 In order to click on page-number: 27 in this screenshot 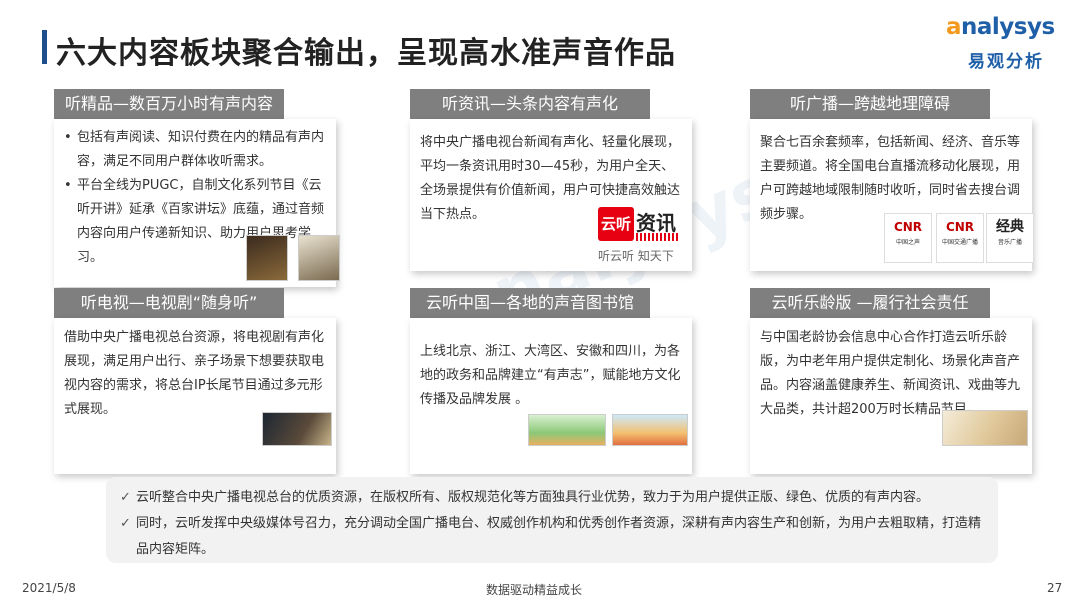, I will do `click(1055, 588)`.